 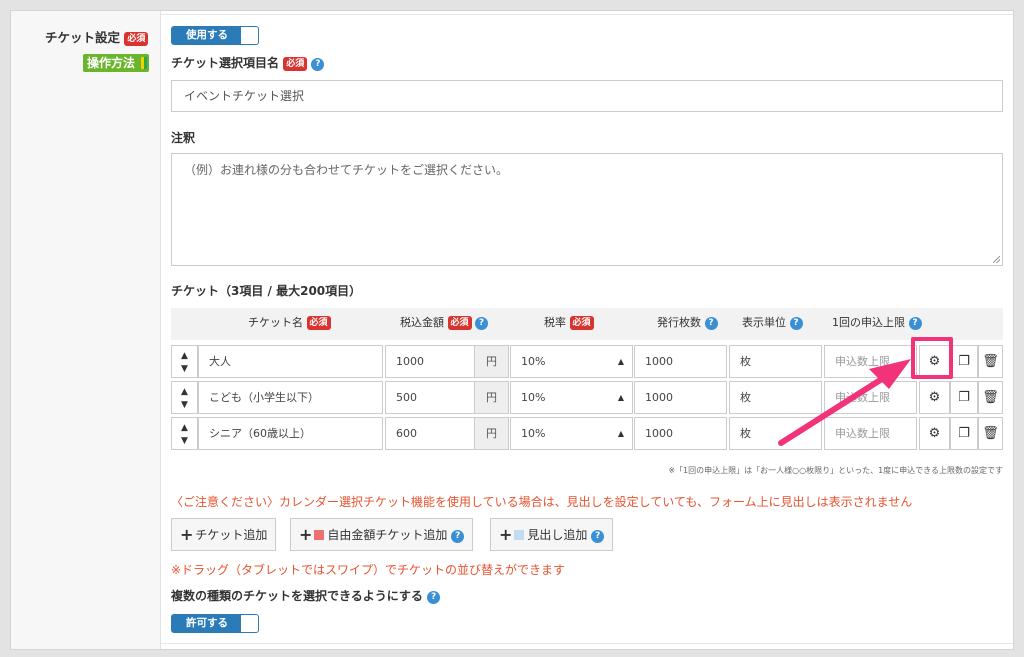 I want to click on pointer-arrow-icon, so click(x=844, y=402).